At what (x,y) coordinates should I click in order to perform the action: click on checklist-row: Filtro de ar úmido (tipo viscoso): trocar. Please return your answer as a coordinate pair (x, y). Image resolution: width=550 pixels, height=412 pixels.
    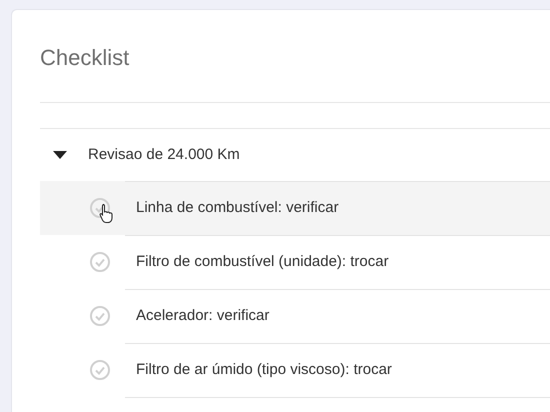
    Looking at the image, I should click on (295, 370).